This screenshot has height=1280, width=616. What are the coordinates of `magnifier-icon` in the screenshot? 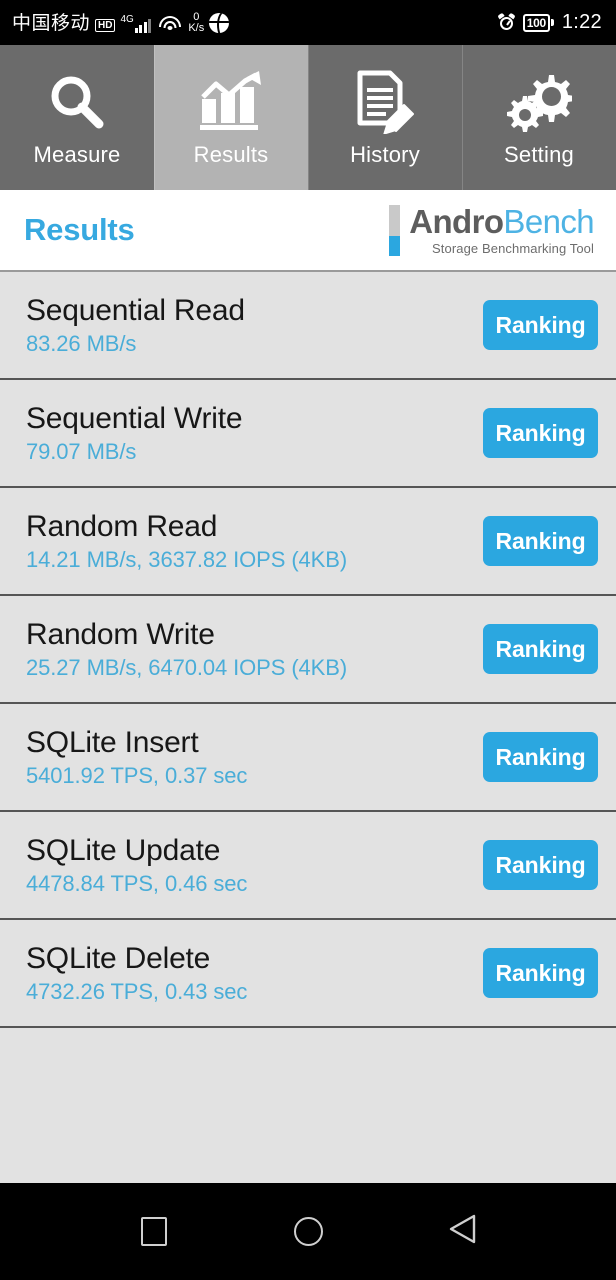 It's located at (77, 102).